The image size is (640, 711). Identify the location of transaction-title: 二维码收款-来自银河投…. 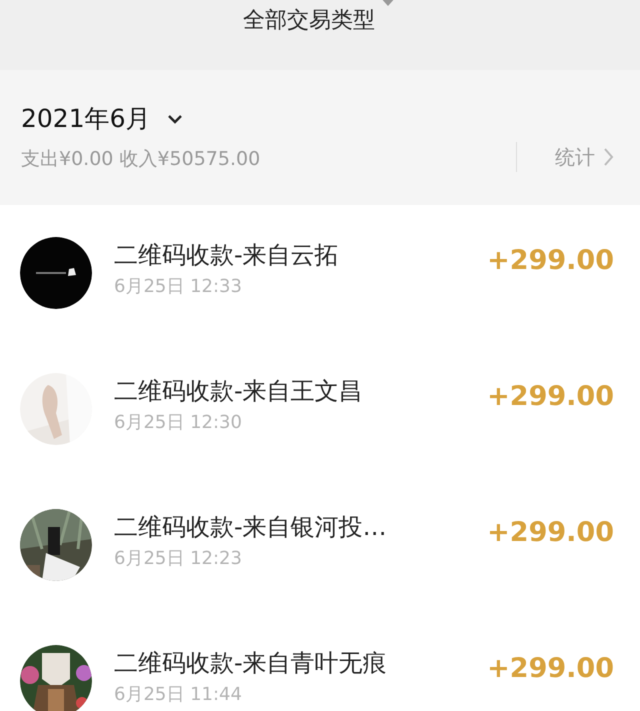
(251, 527).